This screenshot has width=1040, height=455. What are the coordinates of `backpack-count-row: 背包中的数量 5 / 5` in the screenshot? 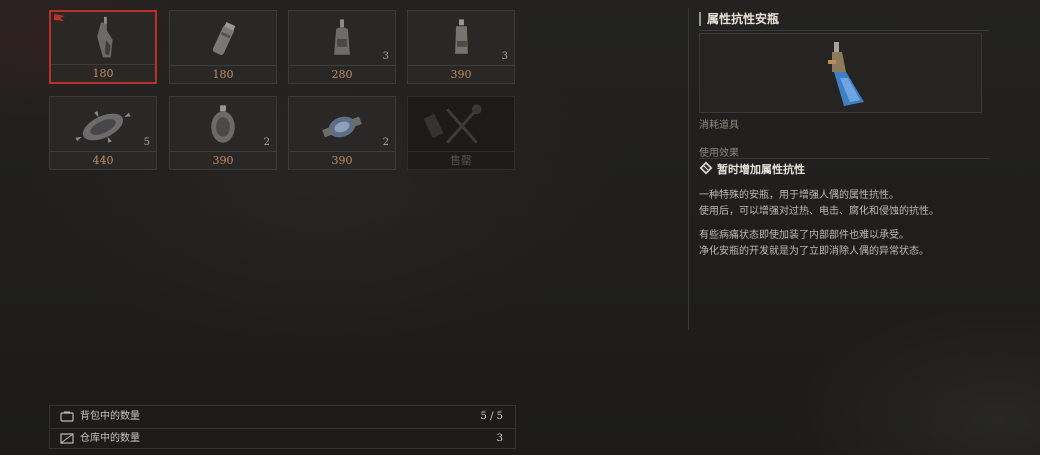 It's located at (282, 417).